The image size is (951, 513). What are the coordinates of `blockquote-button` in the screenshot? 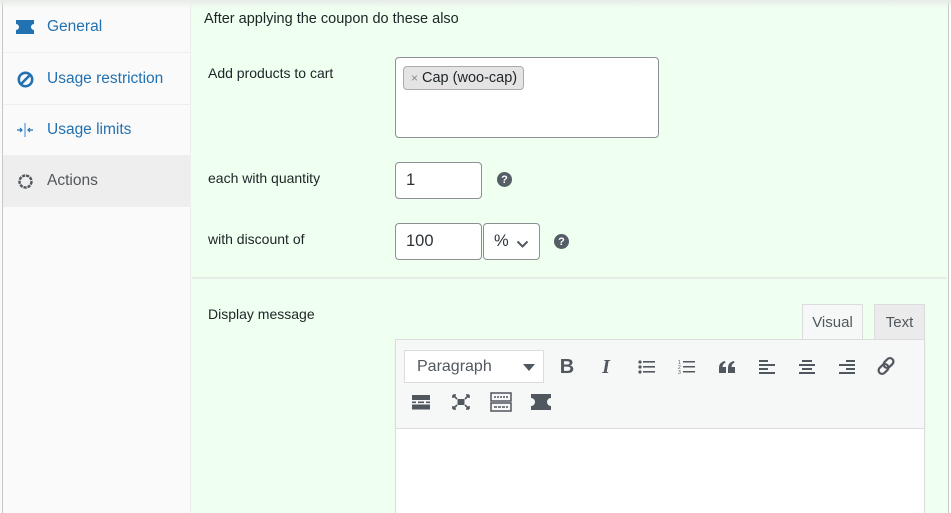 It's located at (727, 367).